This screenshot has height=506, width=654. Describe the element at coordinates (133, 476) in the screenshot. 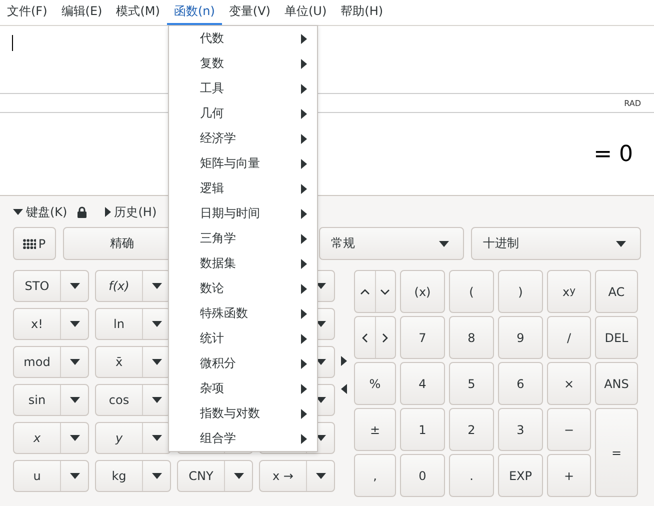

I see `function-key: kg` at that location.